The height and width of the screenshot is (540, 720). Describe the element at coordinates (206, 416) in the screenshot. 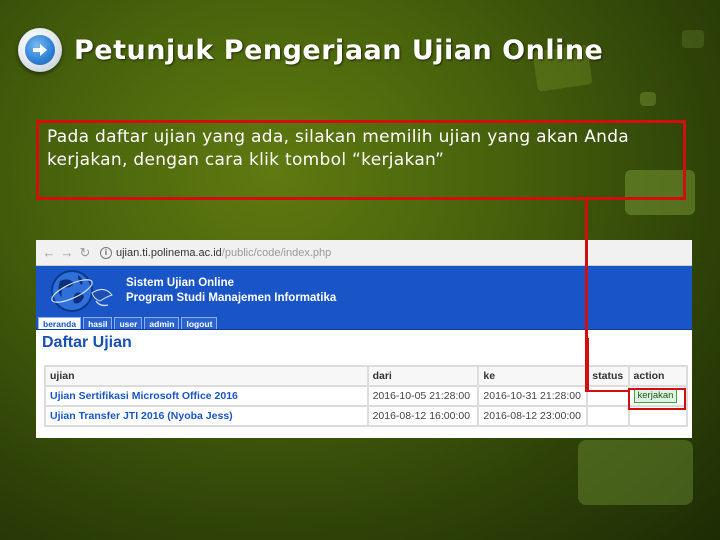

I see `exam-name: Ujian Transfer JTI 2016 (Nyoba Jess)` at that location.